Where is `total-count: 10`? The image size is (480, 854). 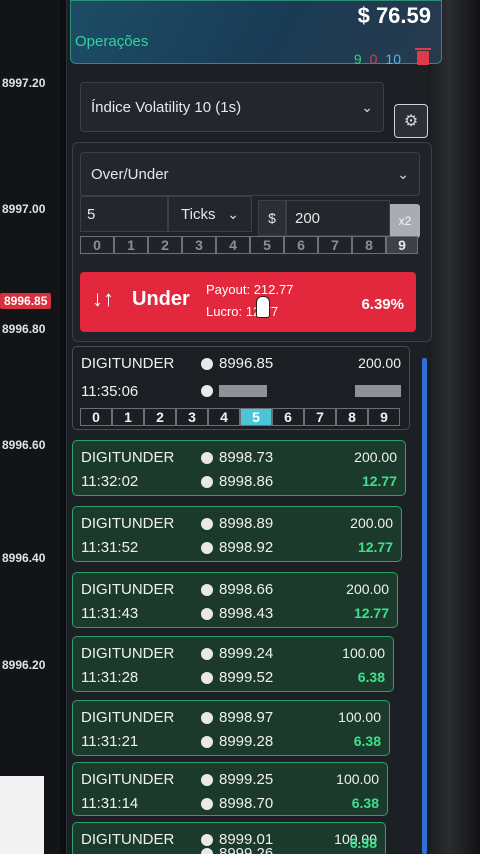 total-count: 10 is located at coordinates (393, 59).